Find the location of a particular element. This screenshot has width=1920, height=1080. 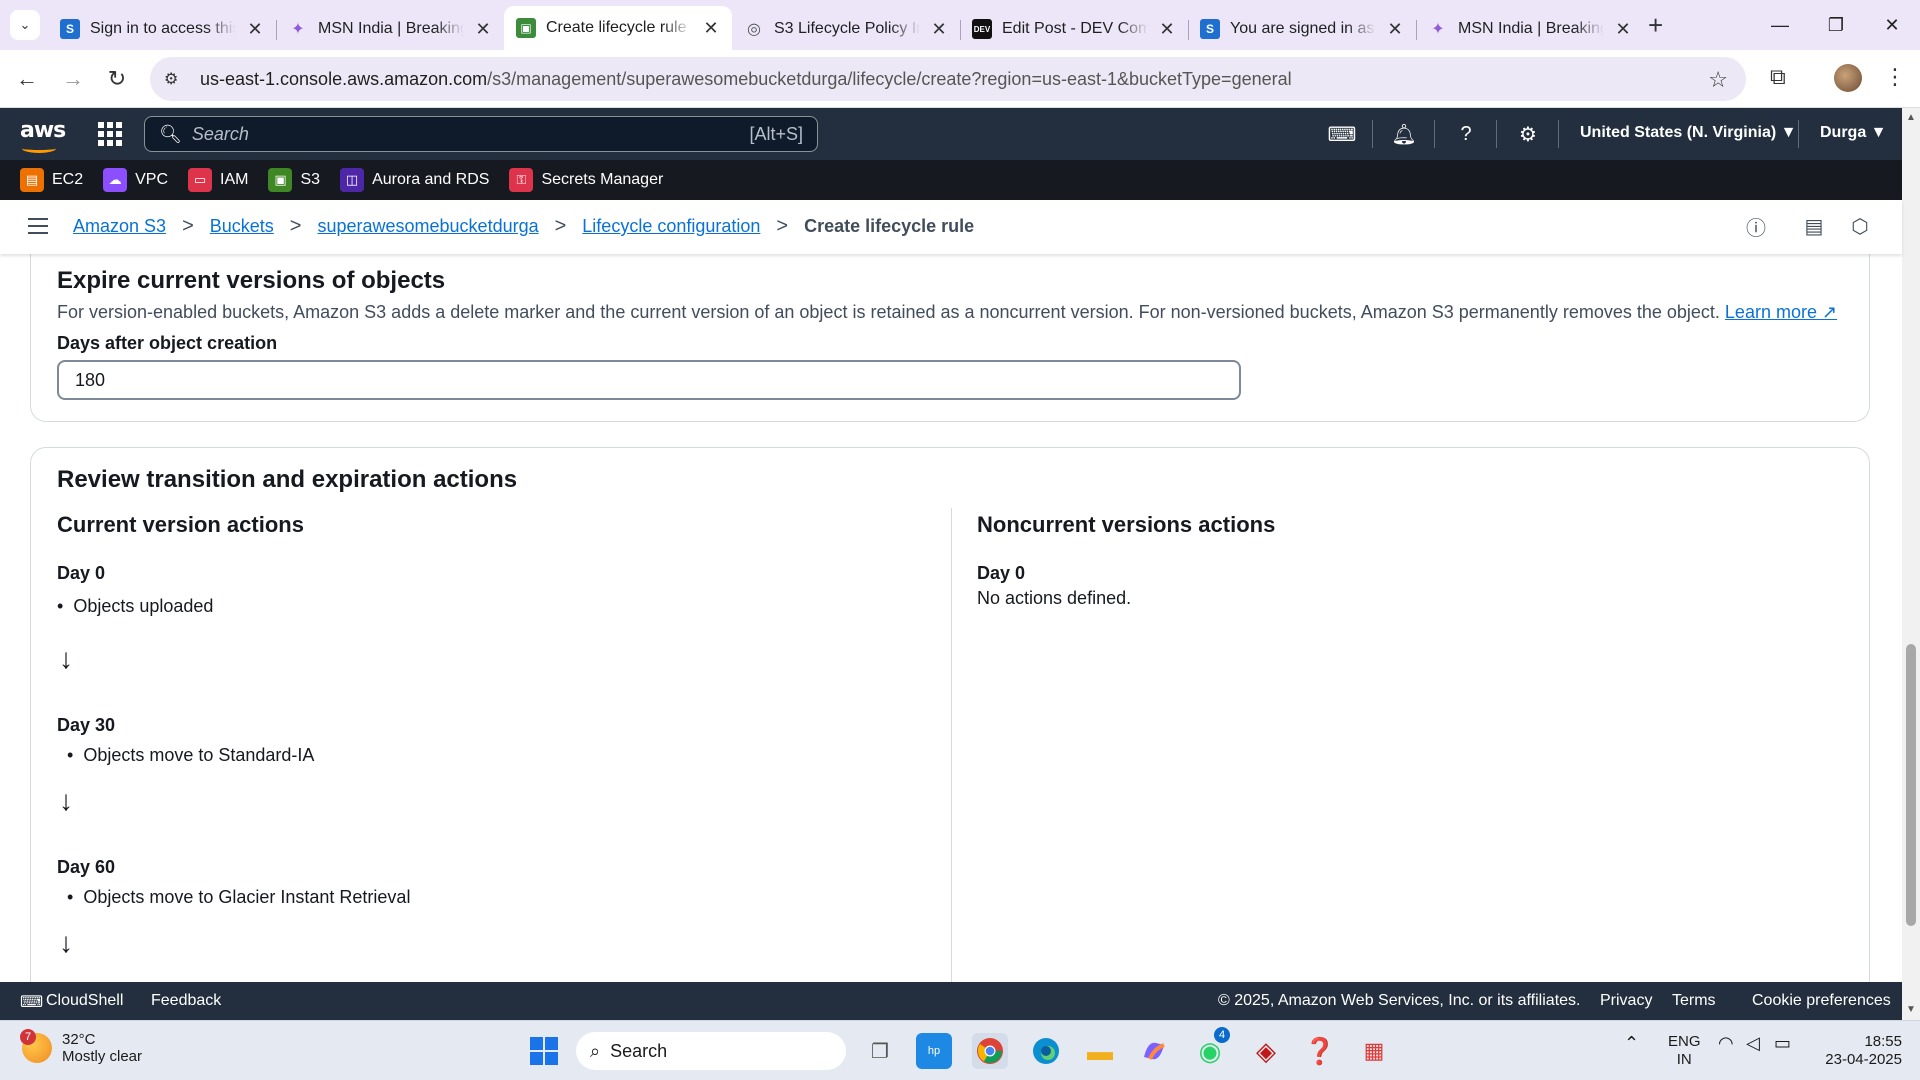

favorite-ec2: ▤ EC2 is located at coordinates (51, 180).